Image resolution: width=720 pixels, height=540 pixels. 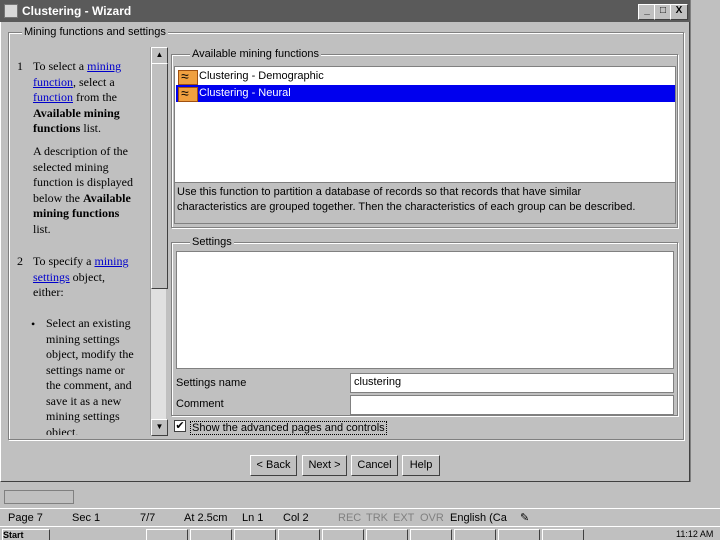 What do you see at coordinates (84, 400) in the screenshot?
I see `help-text: save it as a new` at bounding box center [84, 400].